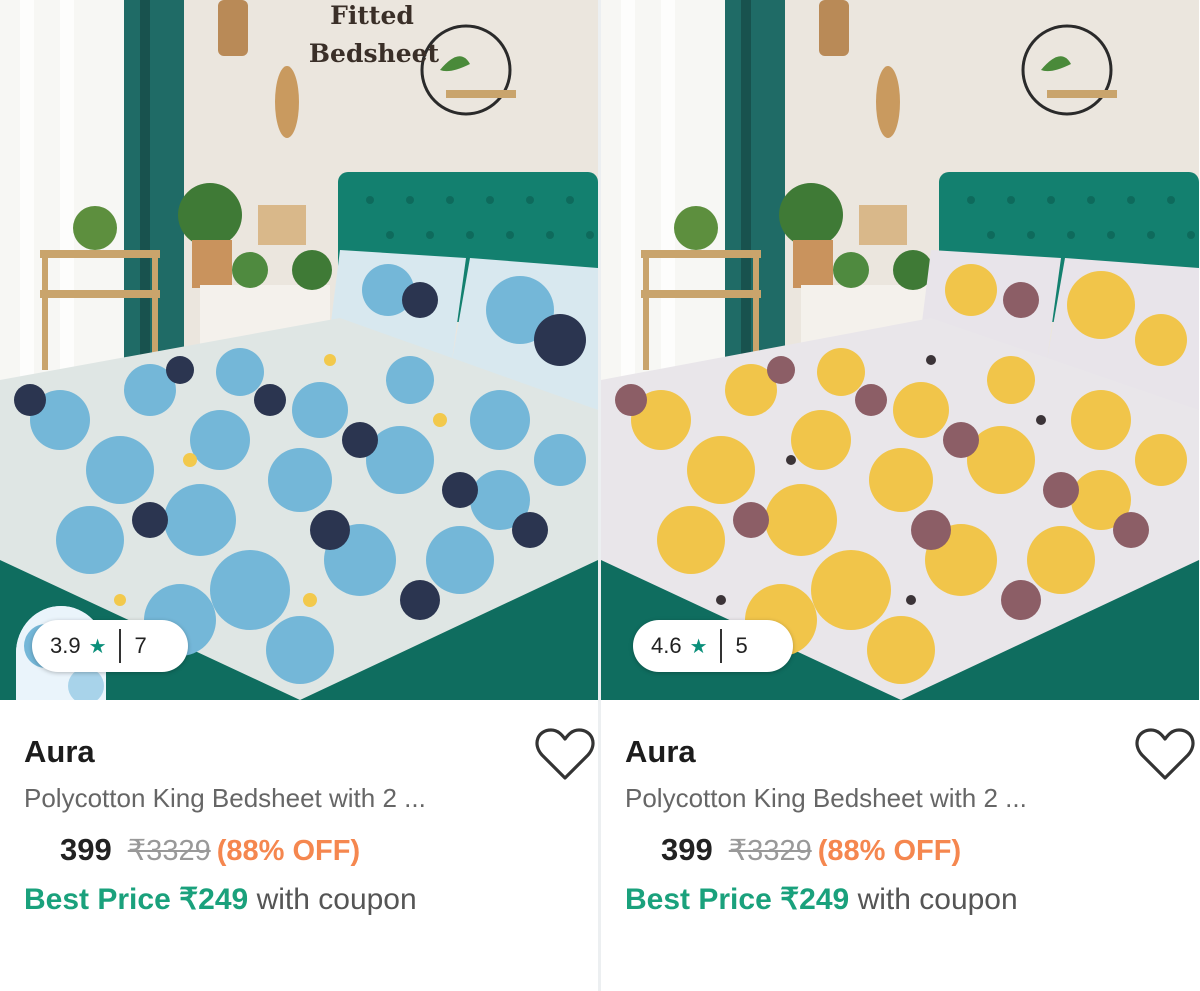 Image resolution: width=1200 pixels, height=991 pixels. What do you see at coordinates (713, 646) in the screenshot?
I see `rating-badge: 4.6 ★ 5` at bounding box center [713, 646].